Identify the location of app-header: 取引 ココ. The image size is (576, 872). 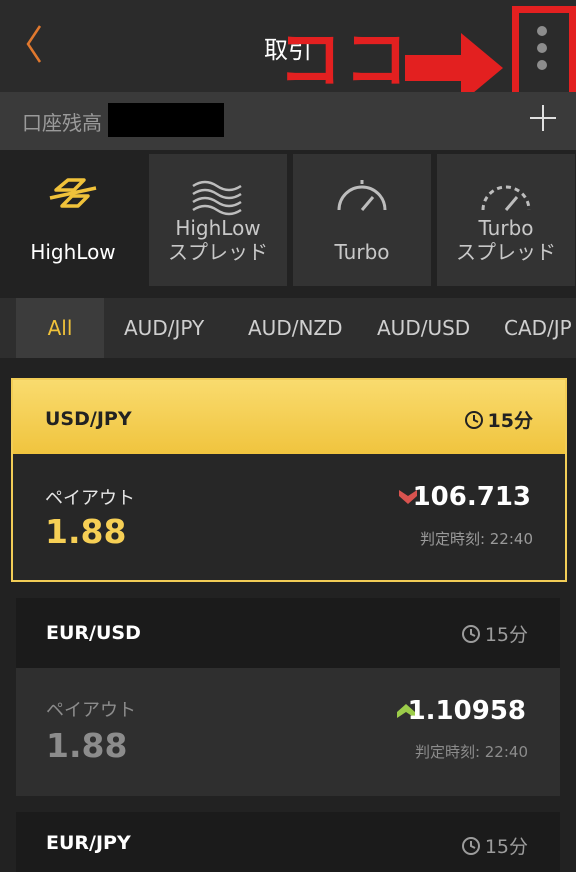
(288, 51).